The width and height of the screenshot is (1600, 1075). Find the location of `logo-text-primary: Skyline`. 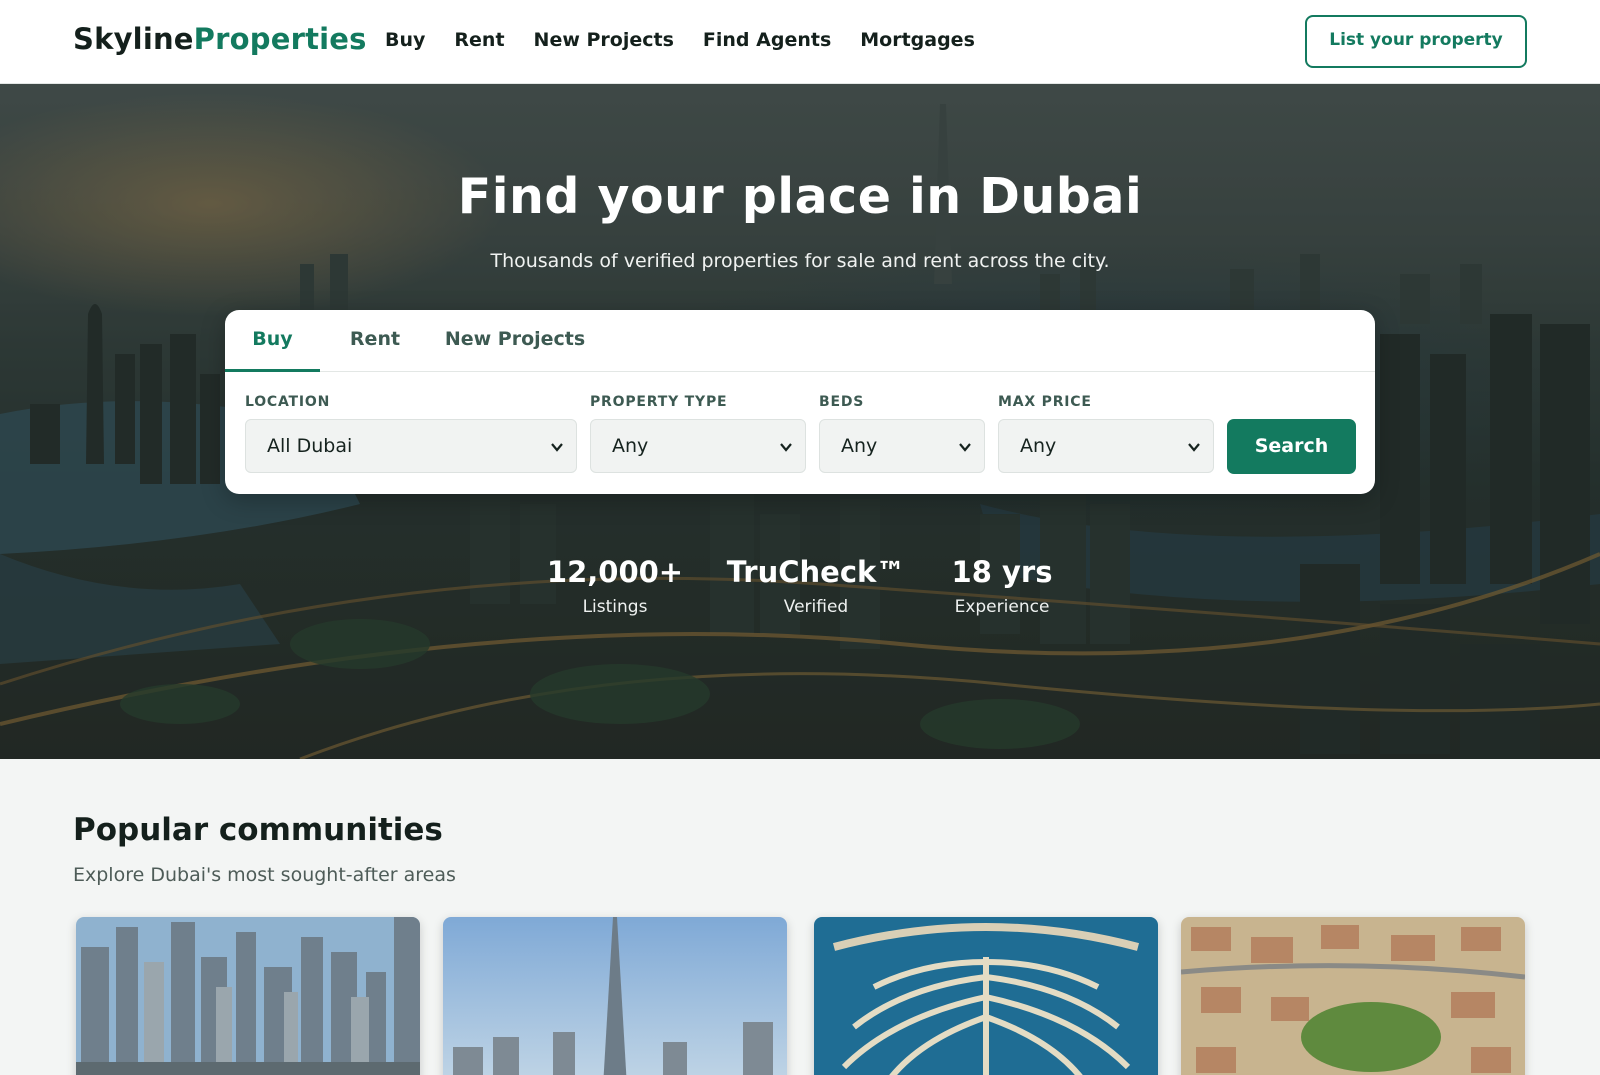

logo-text-primary: Skyline is located at coordinates (133, 39).